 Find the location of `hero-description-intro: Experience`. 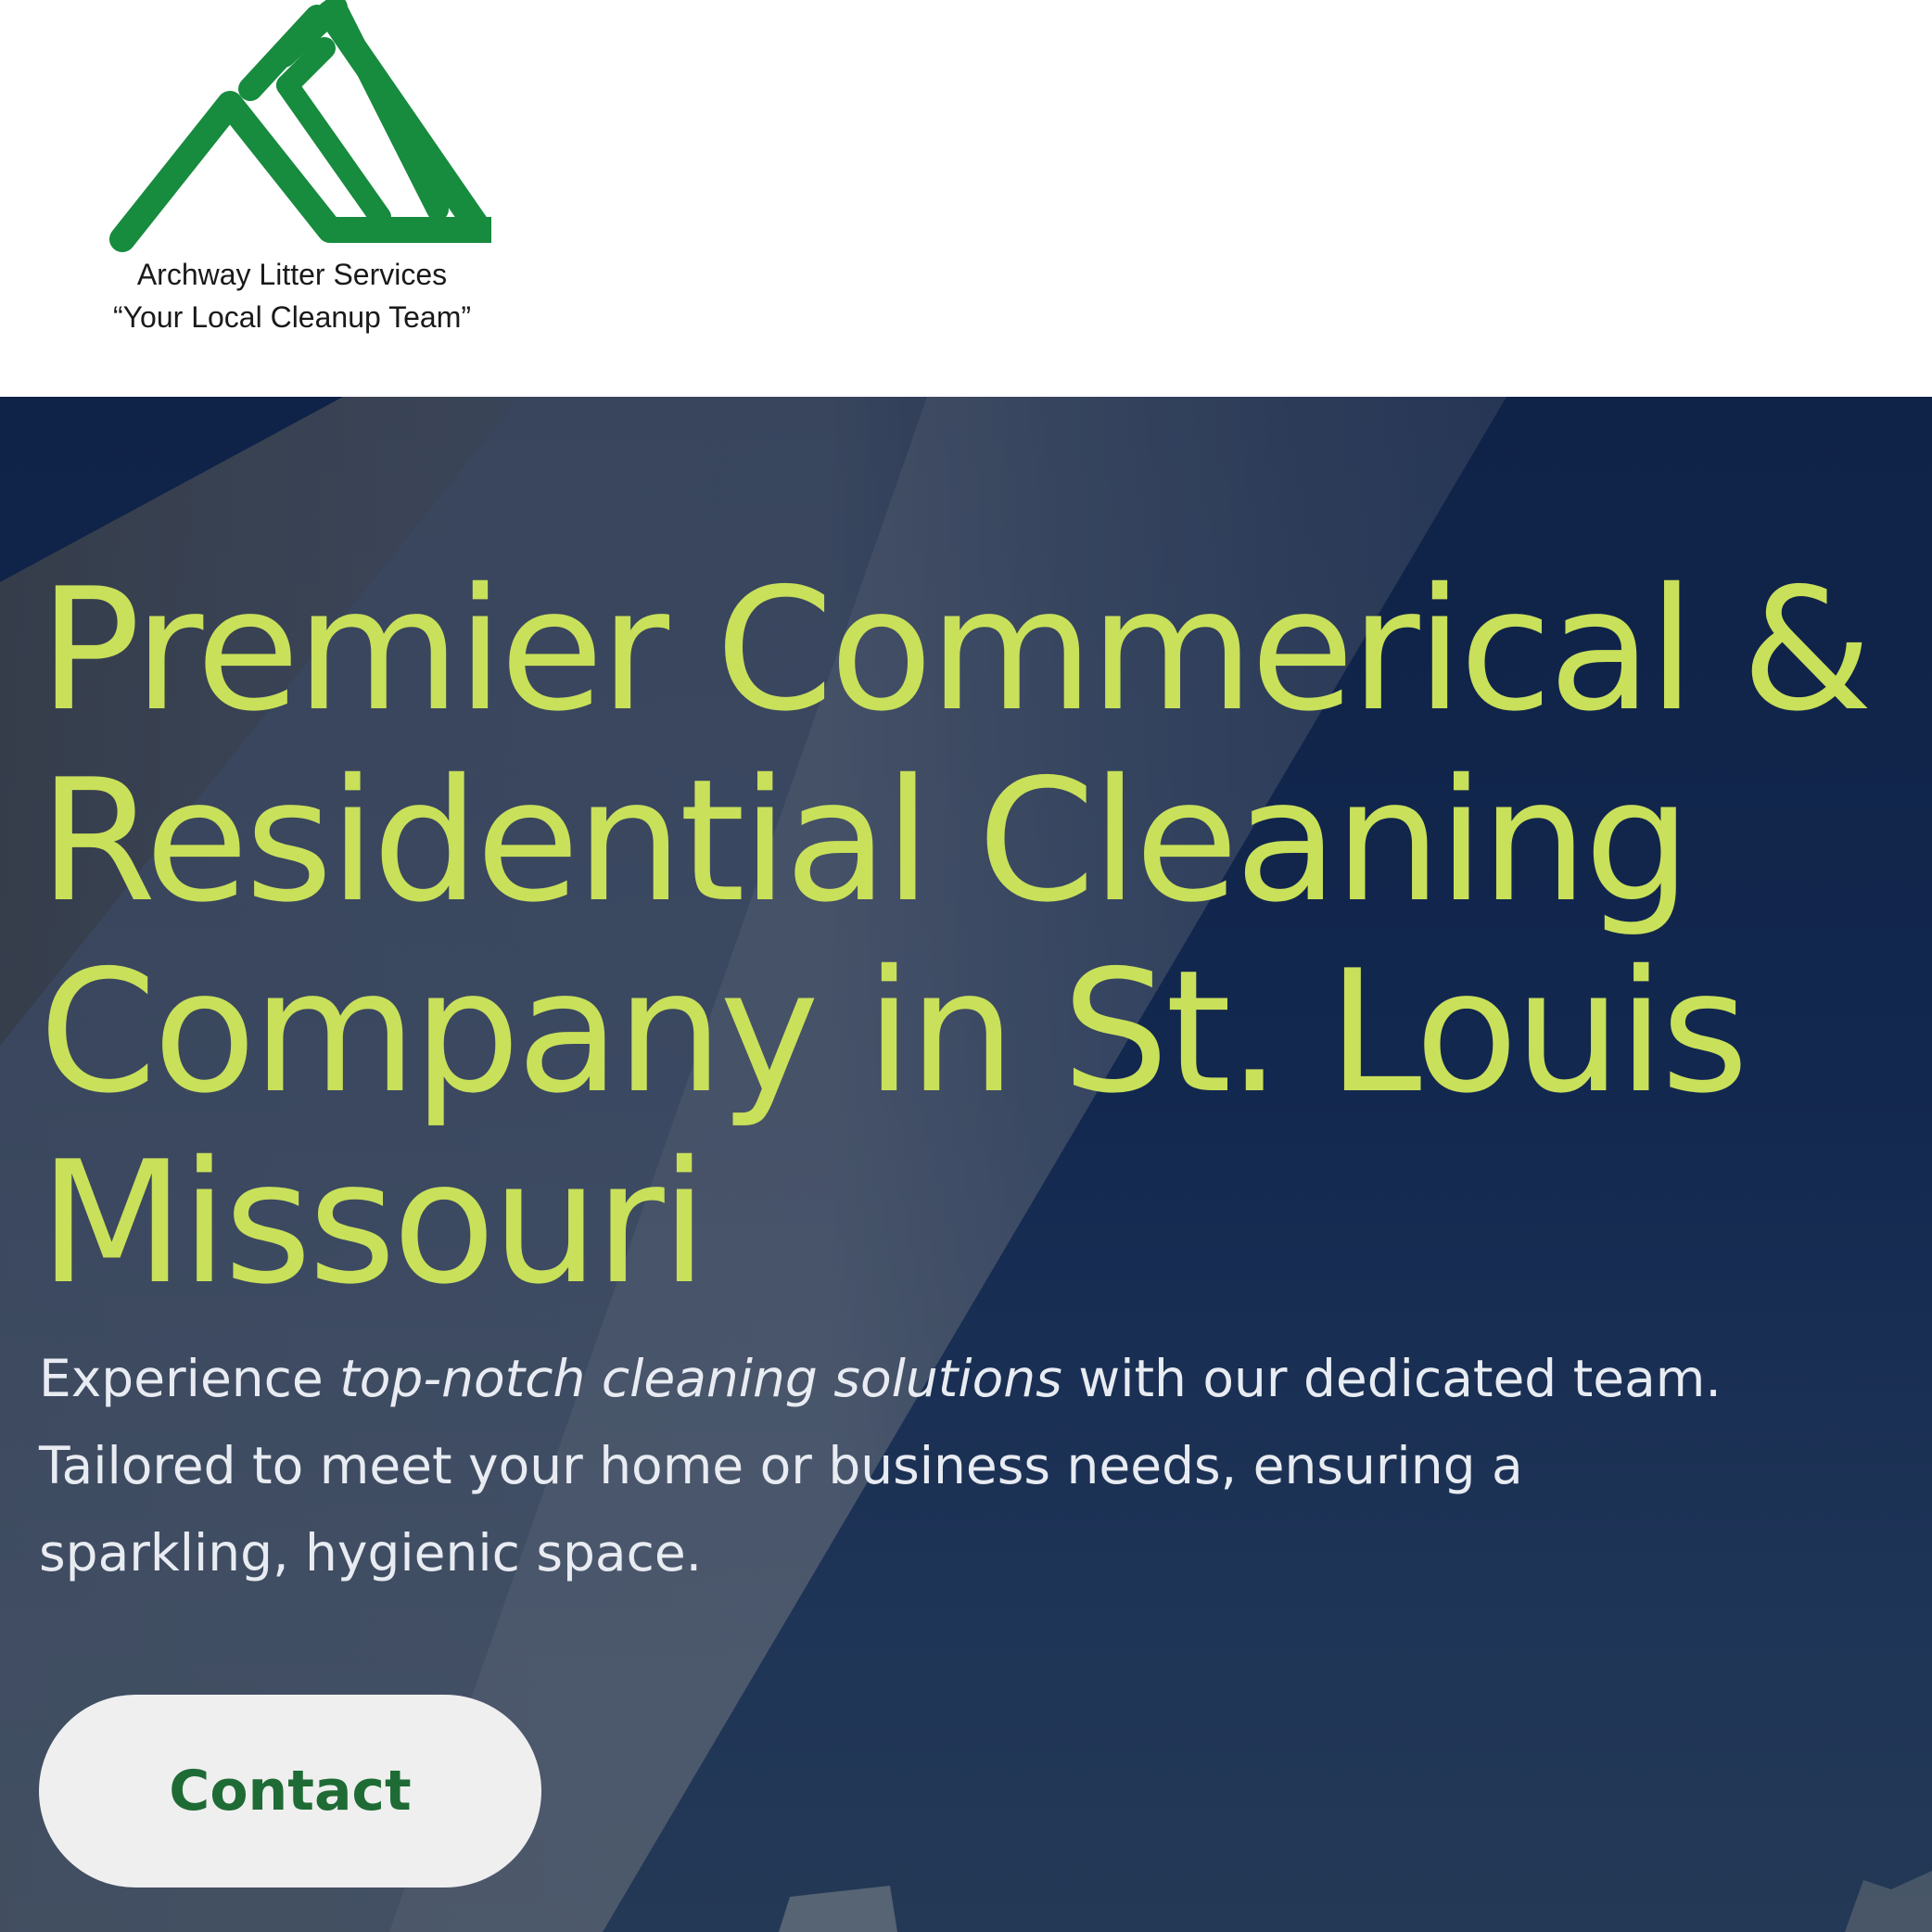

hero-description-intro: Experience is located at coordinates (189, 1378).